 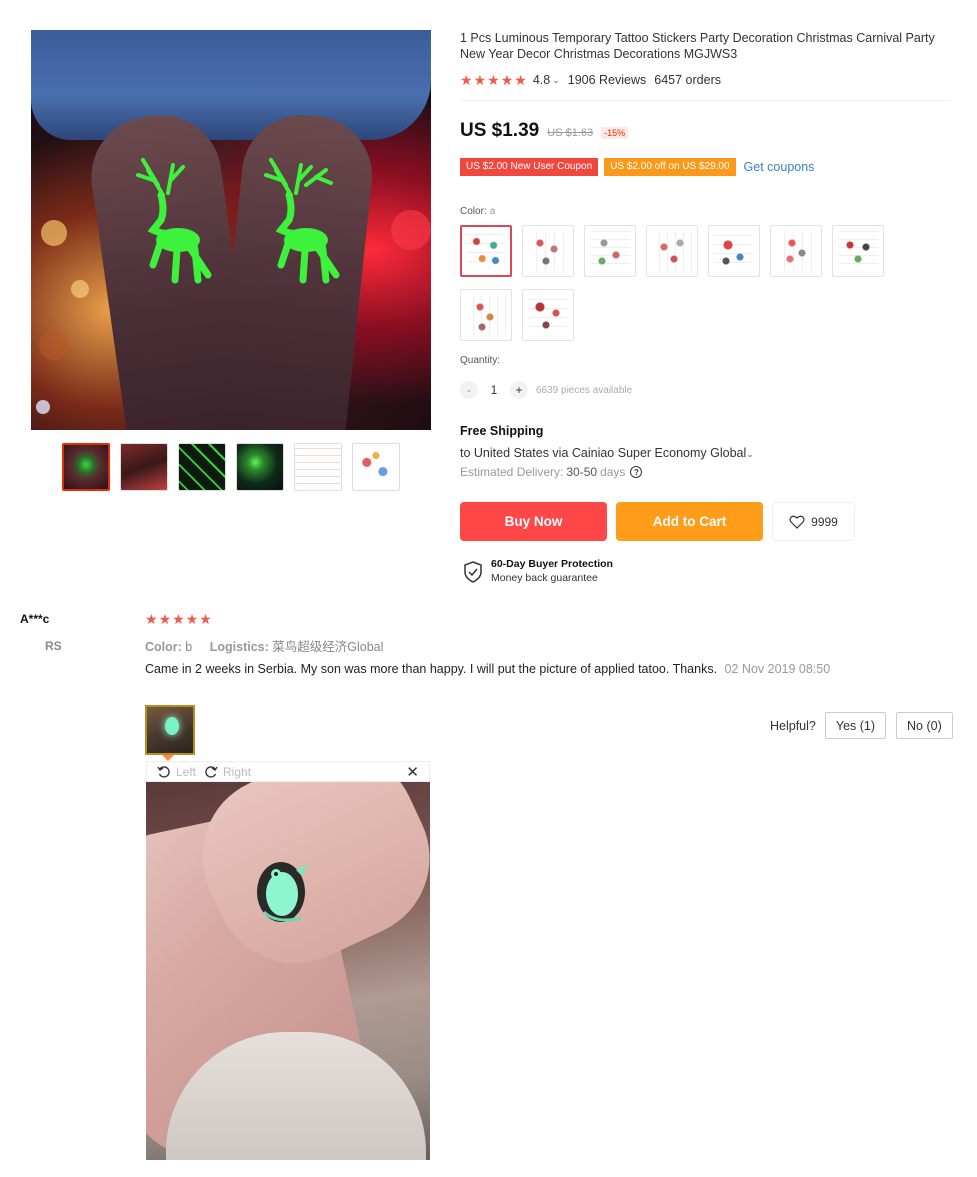 What do you see at coordinates (552, 564) in the screenshot?
I see `protection-title: 60-Day Buyer Protection` at bounding box center [552, 564].